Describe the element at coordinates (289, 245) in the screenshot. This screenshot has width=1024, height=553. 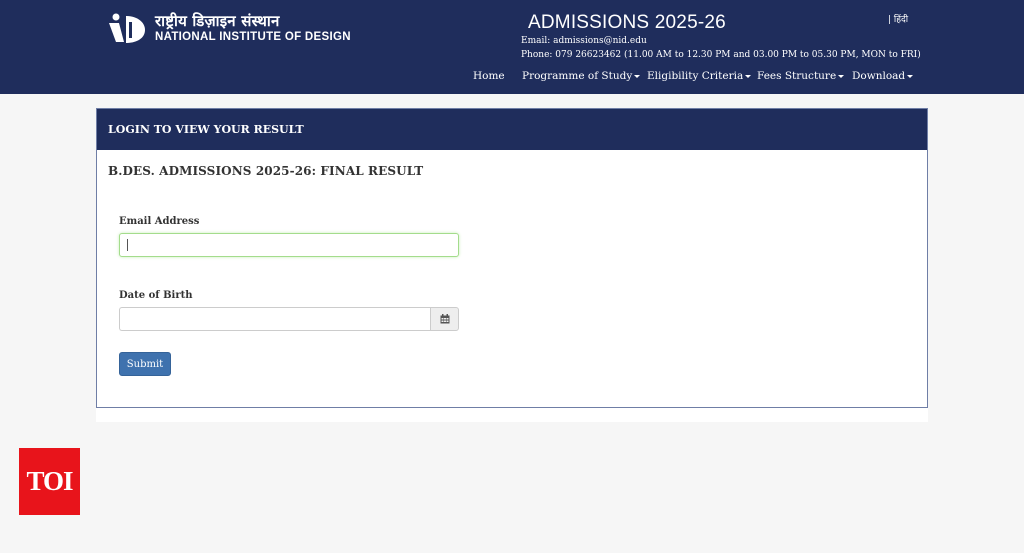
I see `email-input` at that location.